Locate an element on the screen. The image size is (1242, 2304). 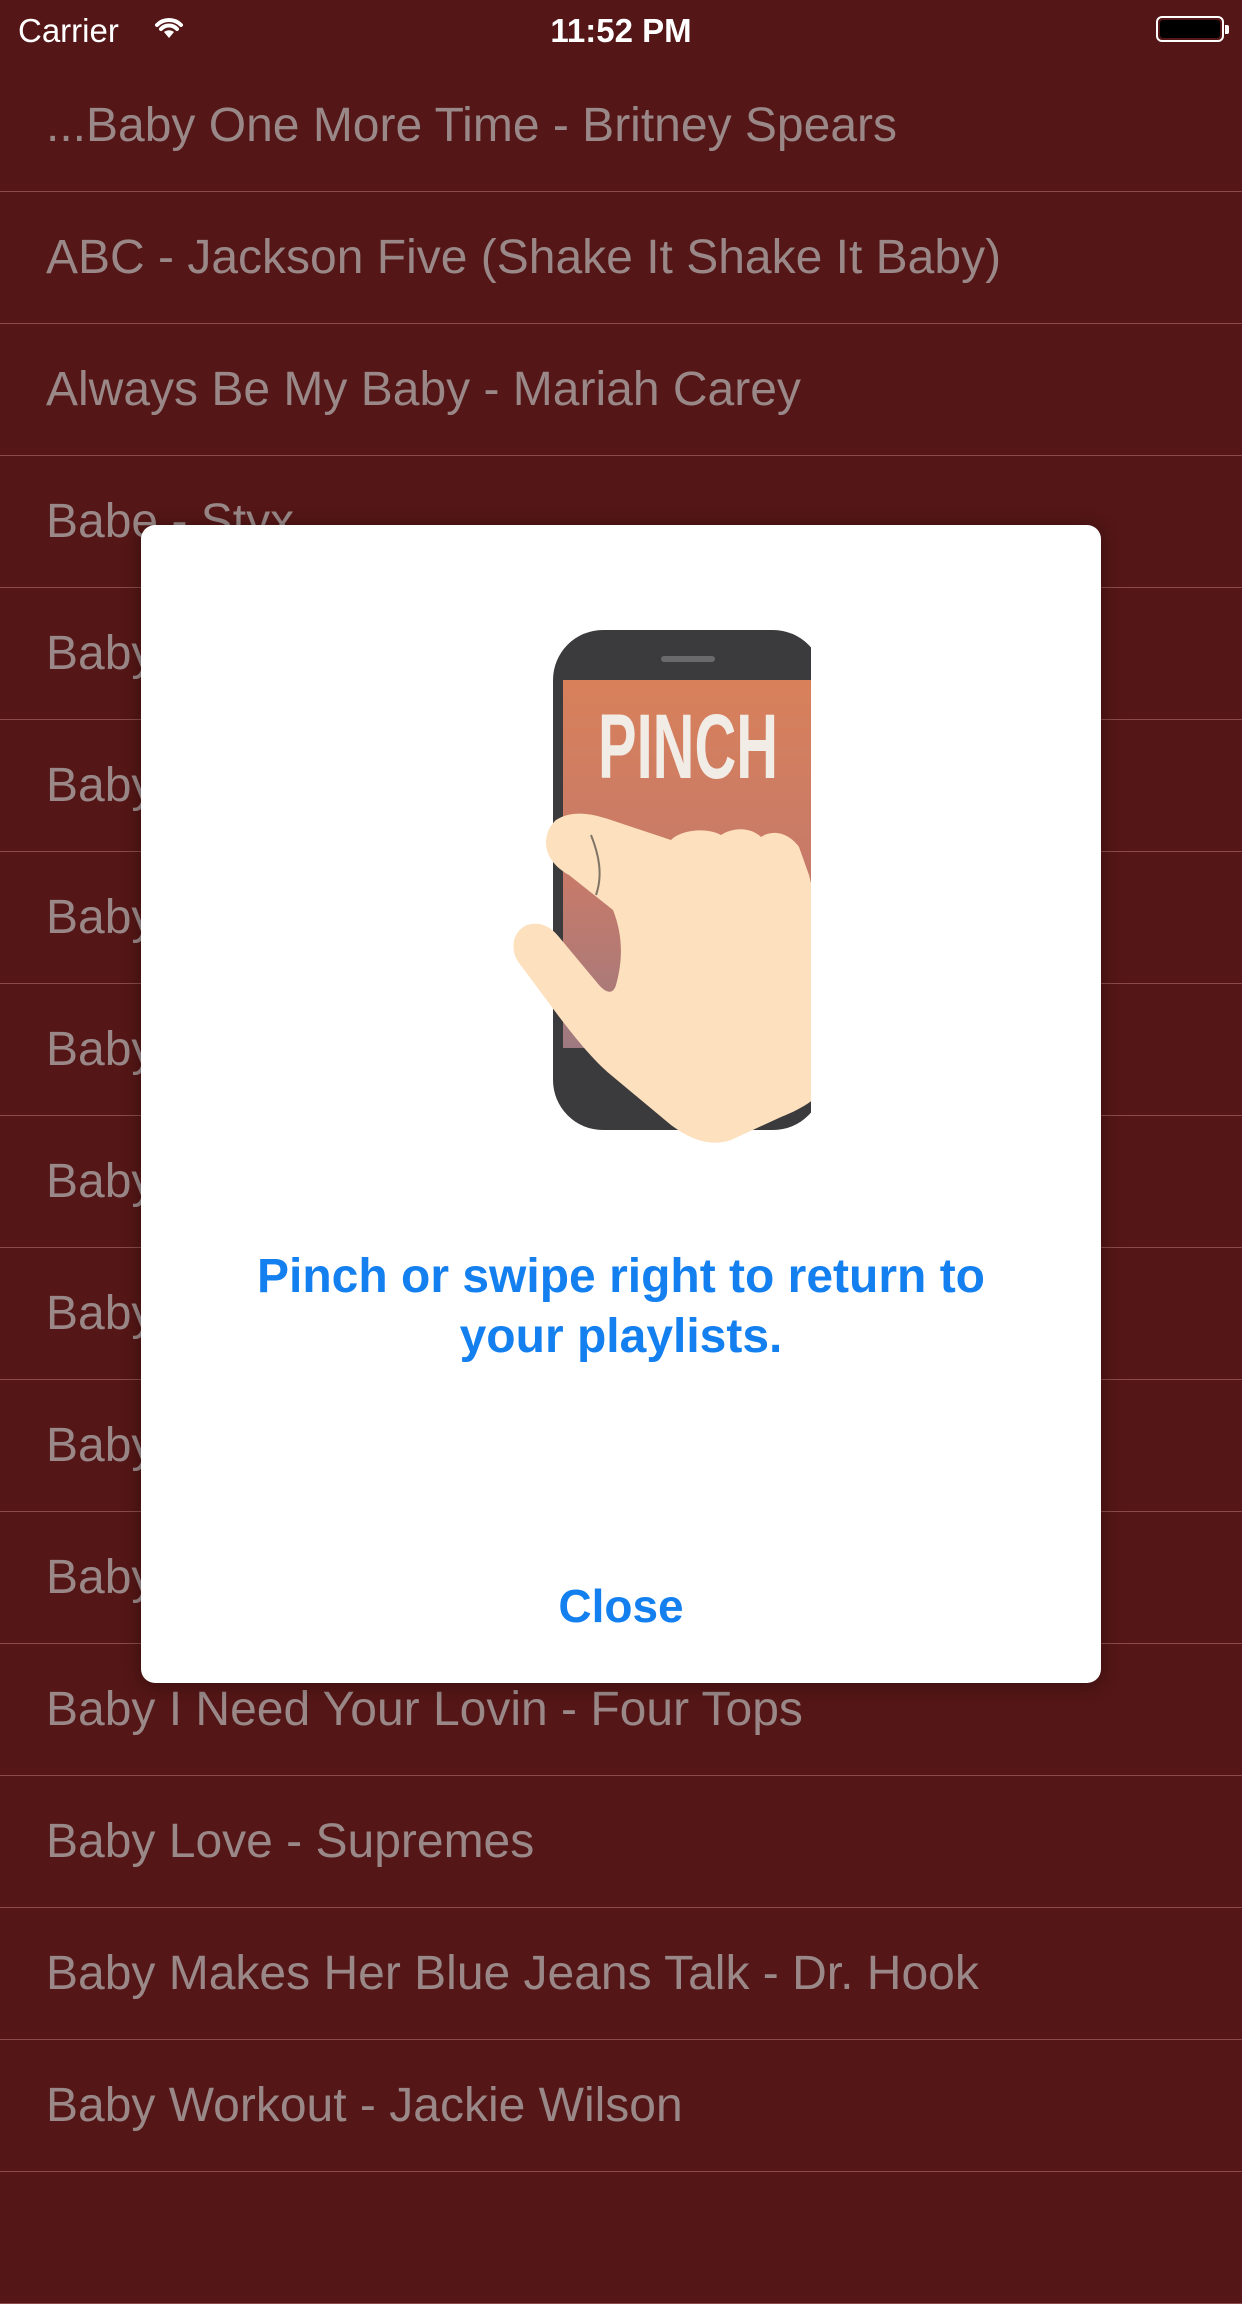
close-button: Close is located at coordinates (621, 1605).